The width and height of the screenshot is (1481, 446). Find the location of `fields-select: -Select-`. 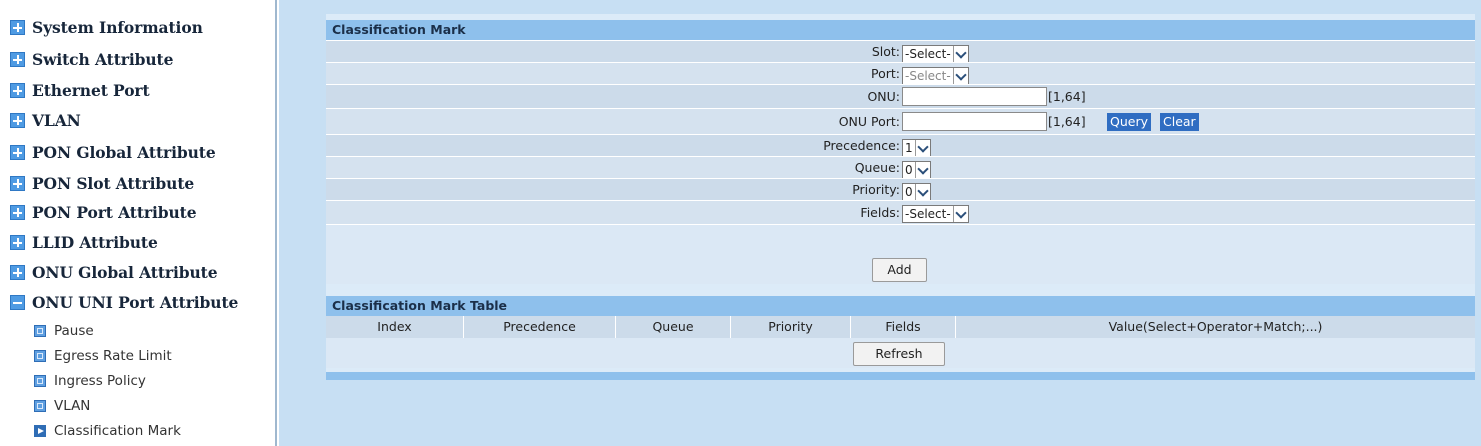

fields-select: -Select- is located at coordinates (935, 213).